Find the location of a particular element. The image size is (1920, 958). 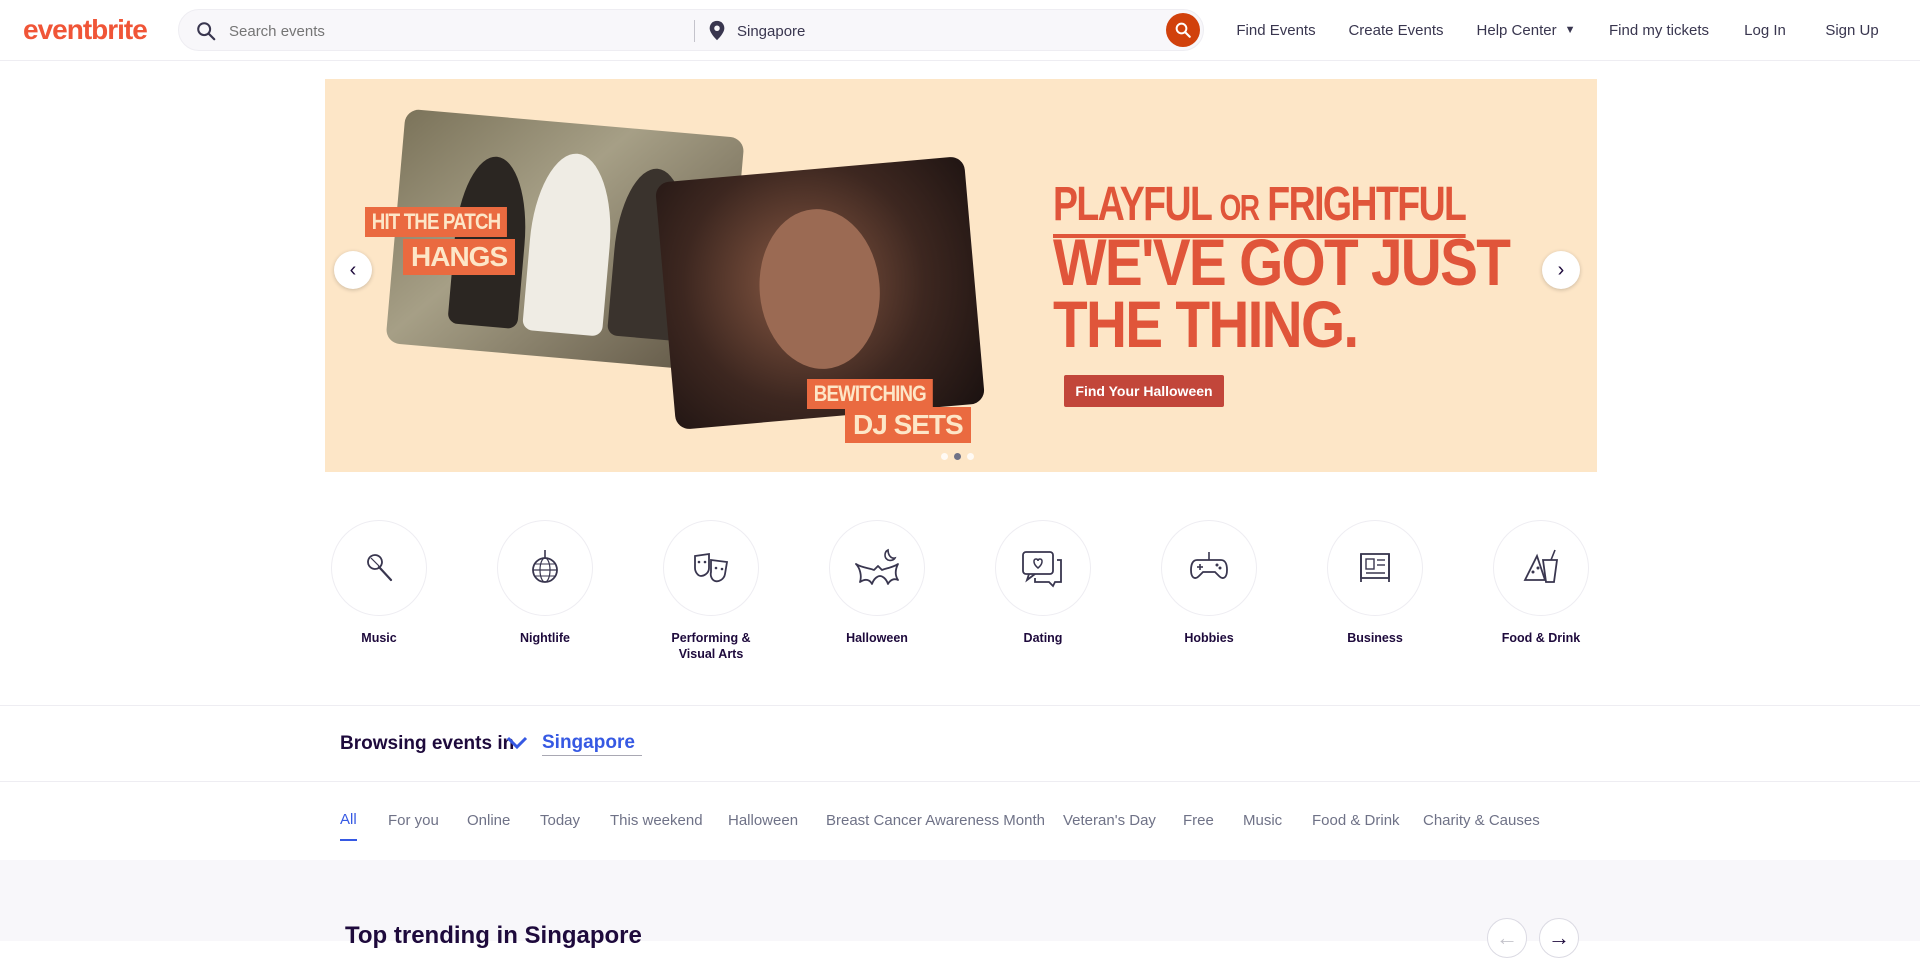

category-hobbies-link: Hobbies is located at coordinates (1209, 593).